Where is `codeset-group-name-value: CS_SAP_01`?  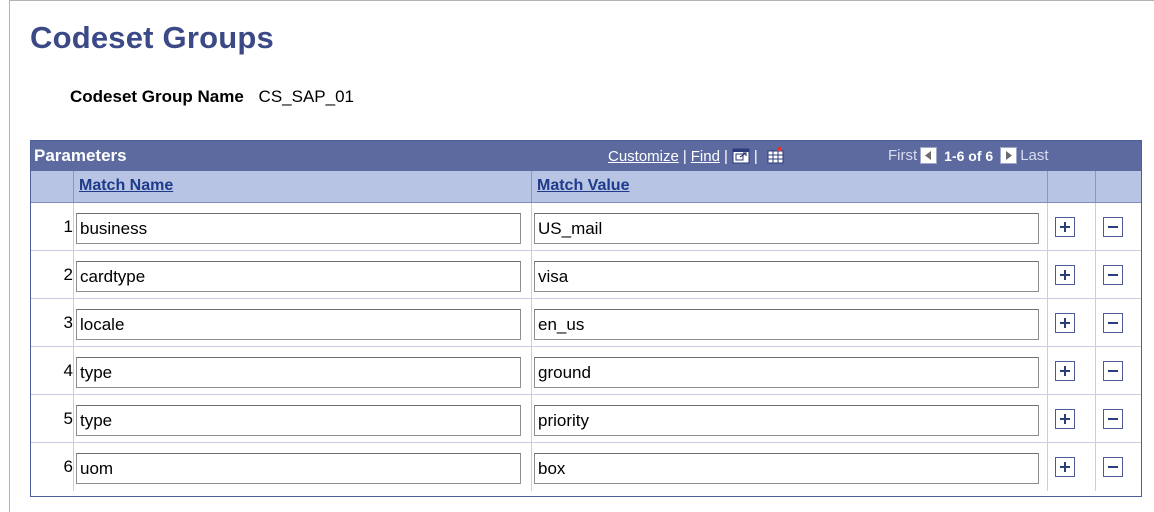
codeset-group-name-value: CS_SAP_01 is located at coordinates (306, 96).